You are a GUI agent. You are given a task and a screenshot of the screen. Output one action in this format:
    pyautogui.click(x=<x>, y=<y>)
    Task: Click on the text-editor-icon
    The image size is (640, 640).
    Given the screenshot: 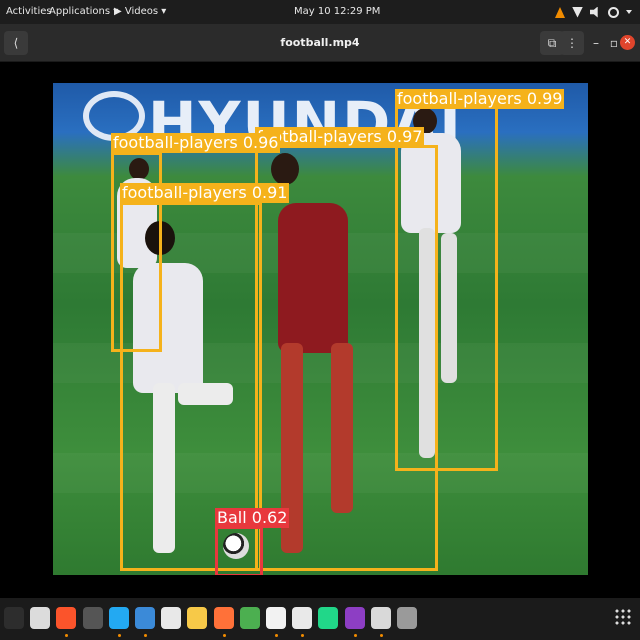 What is the action you would take?
    pyautogui.click(x=276, y=618)
    